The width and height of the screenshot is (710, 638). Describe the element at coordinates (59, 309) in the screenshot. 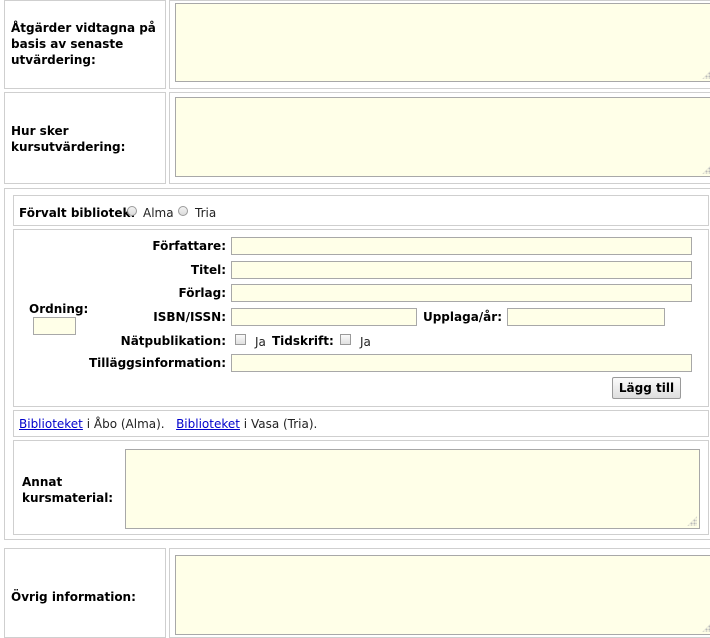

I see `order-label: Ordning:` at that location.